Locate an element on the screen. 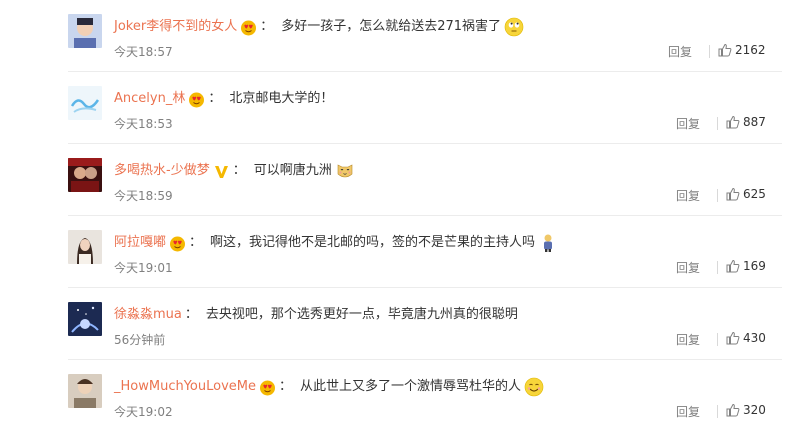 This screenshot has height=437, width=800. timestamp: 今天18:59 is located at coordinates (143, 196).